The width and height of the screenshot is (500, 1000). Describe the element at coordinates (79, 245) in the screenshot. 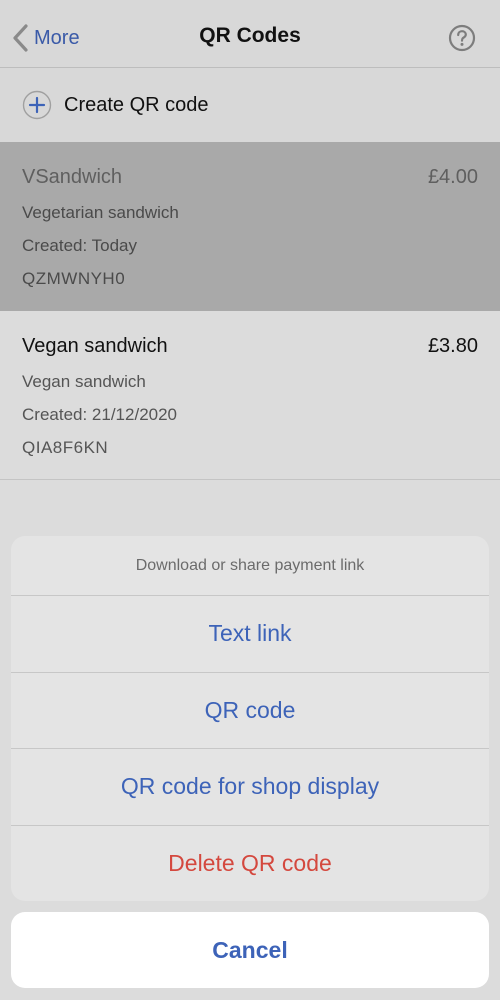

I see `item-created-date: Created: Today` at that location.